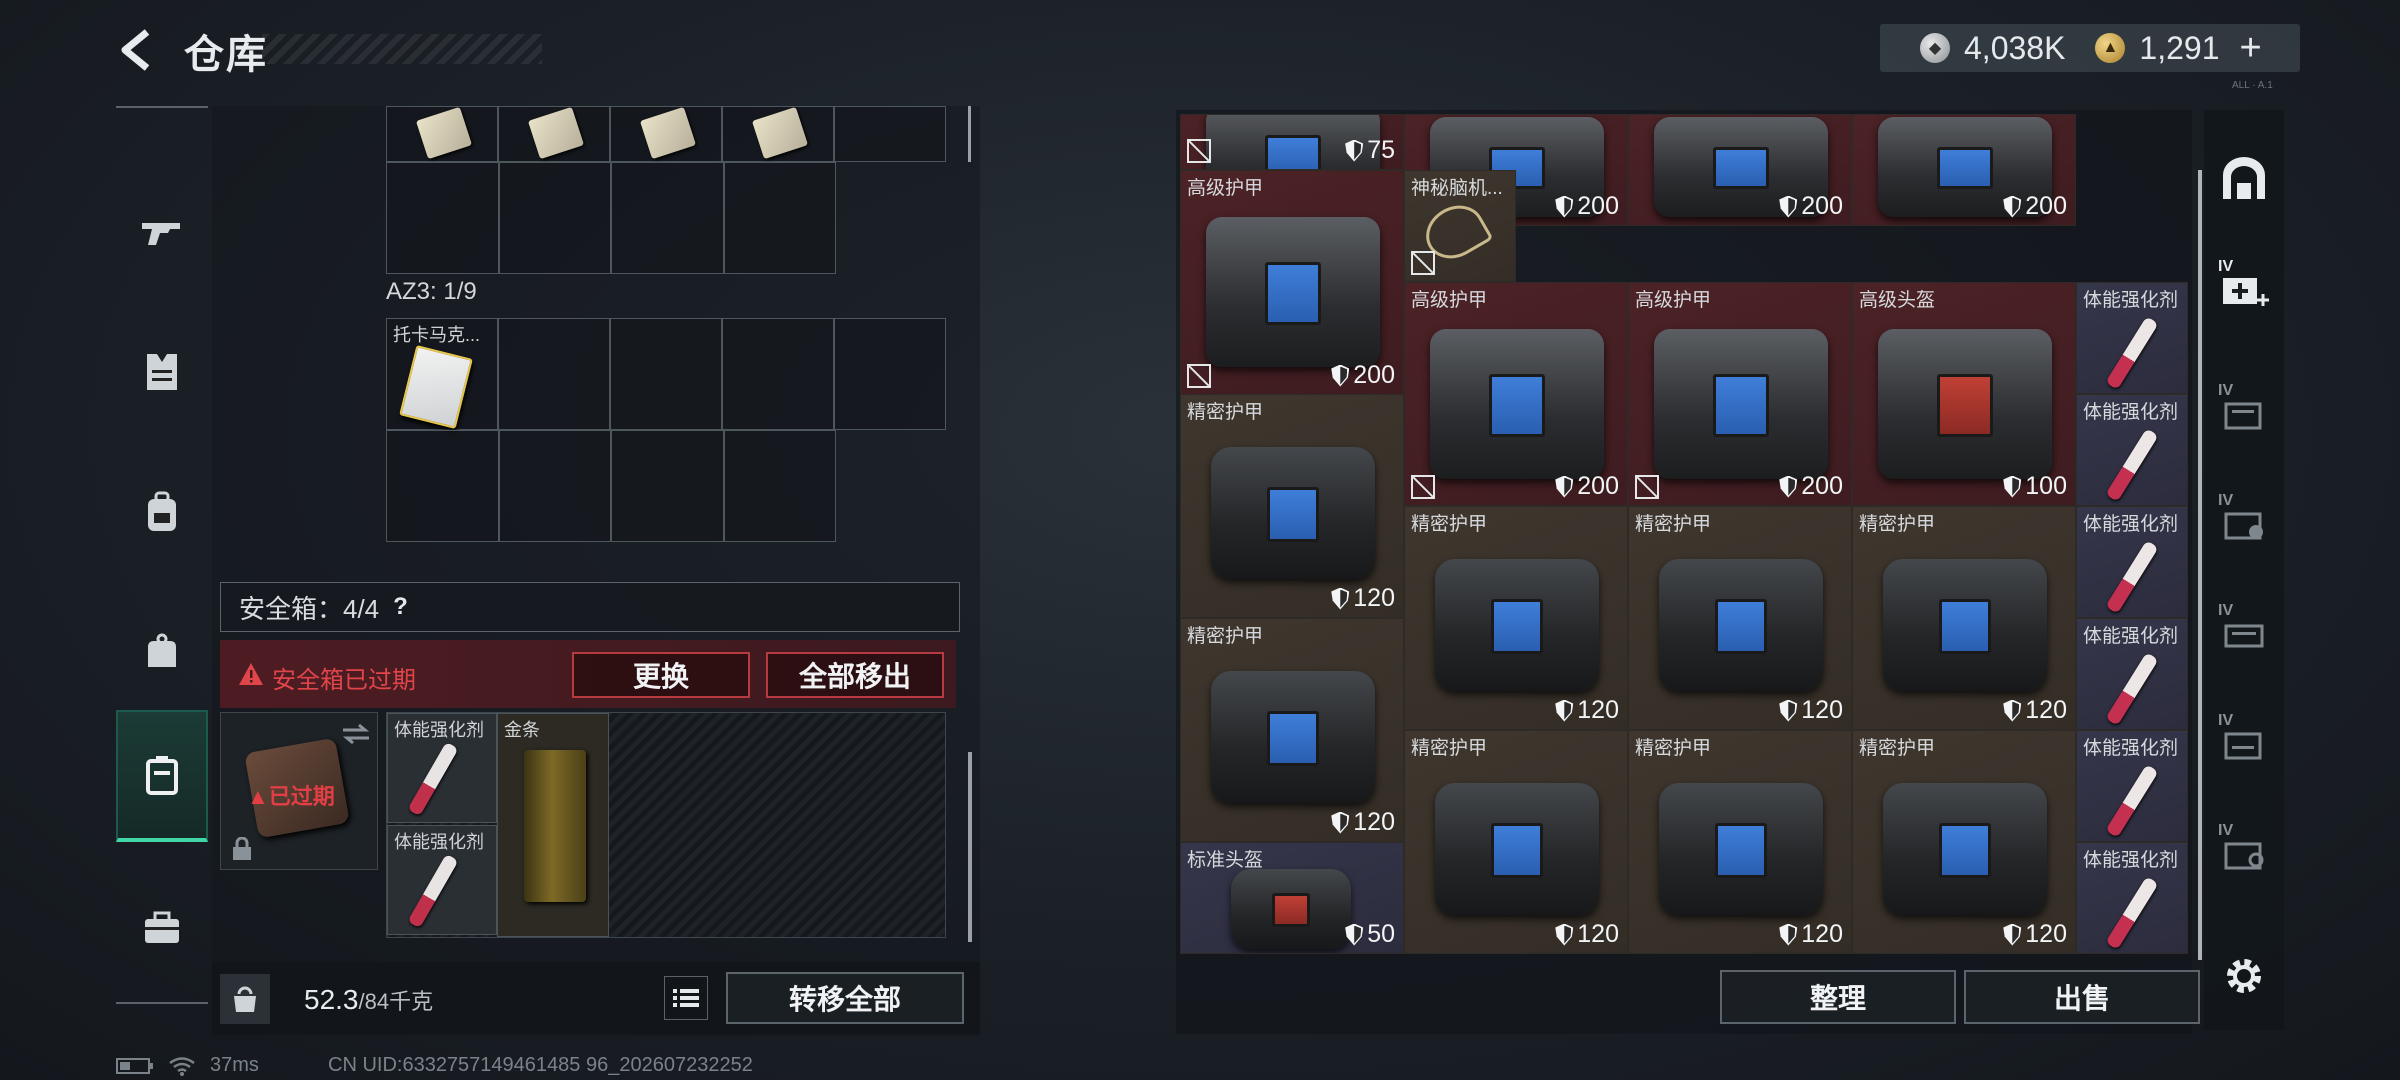 This screenshot has height=1080, width=2400. What do you see at coordinates (1598, 206) in the screenshot?
I see `durability-value: 200` at bounding box center [1598, 206].